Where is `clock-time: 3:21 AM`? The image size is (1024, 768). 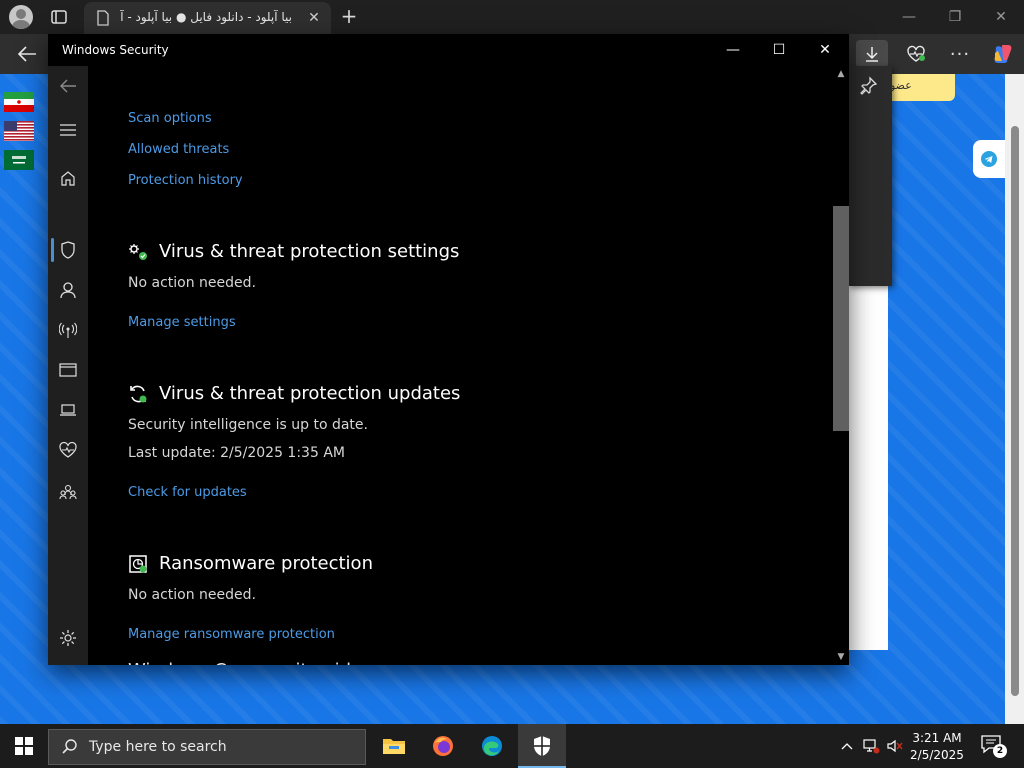 clock-time: 3:21 AM is located at coordinates (937, 738).